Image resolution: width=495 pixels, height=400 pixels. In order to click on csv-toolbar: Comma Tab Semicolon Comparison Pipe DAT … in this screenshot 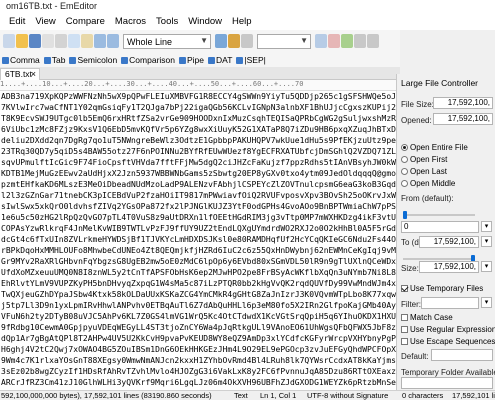, I will do `click(200, 59)`.